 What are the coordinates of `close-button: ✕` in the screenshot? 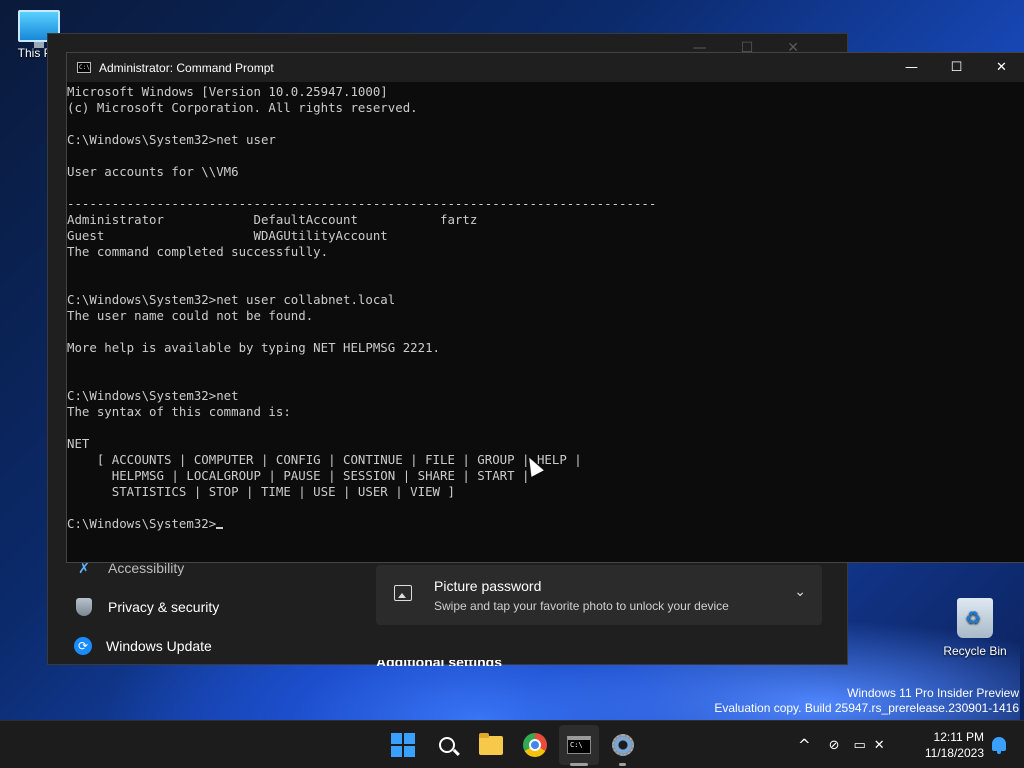 It's located at (1001, 67).